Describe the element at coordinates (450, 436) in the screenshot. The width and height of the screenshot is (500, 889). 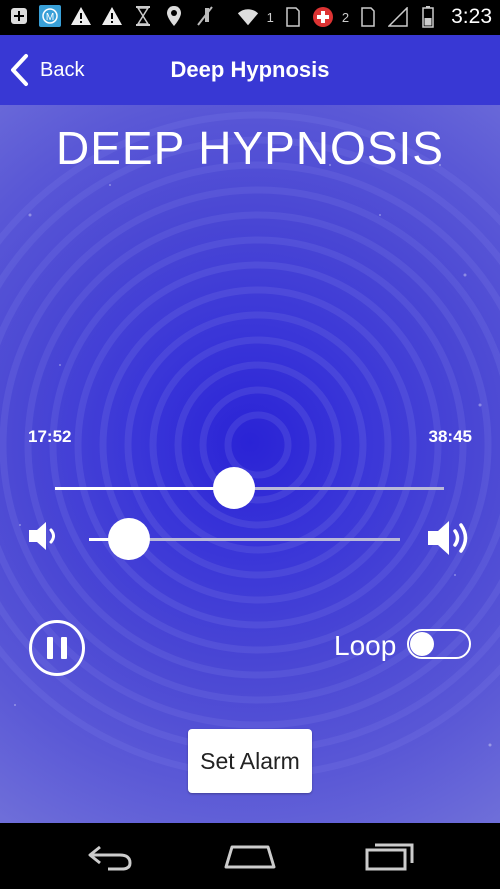
I see `total-time: 38:45` at that location.